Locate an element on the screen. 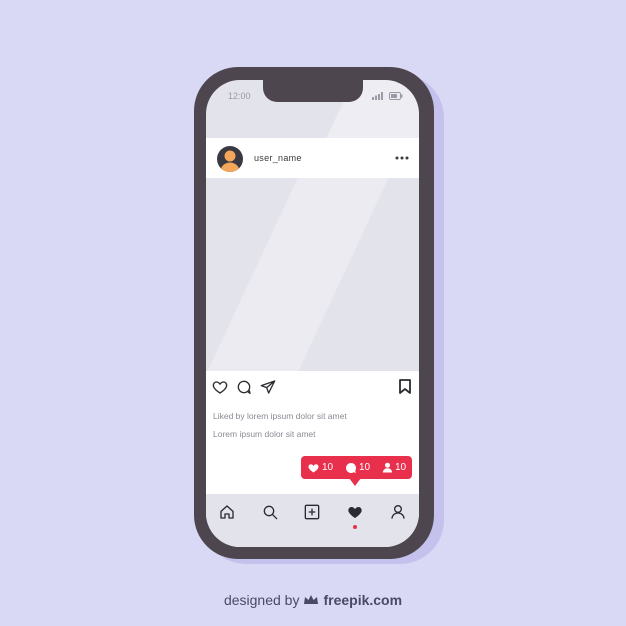 This screenshot has width=626, height=626. bottom-nav is located at coordinates (312, 520).